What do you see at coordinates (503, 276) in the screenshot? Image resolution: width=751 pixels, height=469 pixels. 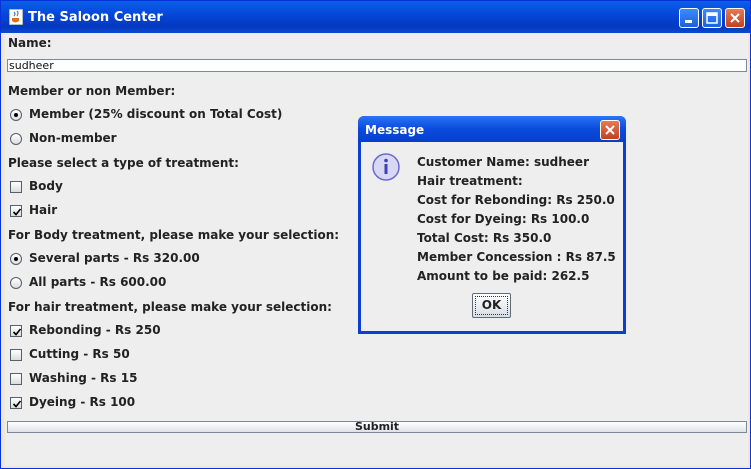 I see `dialog-message-line: Amount to be paid: 262.5` at bounding box center [503, 276].